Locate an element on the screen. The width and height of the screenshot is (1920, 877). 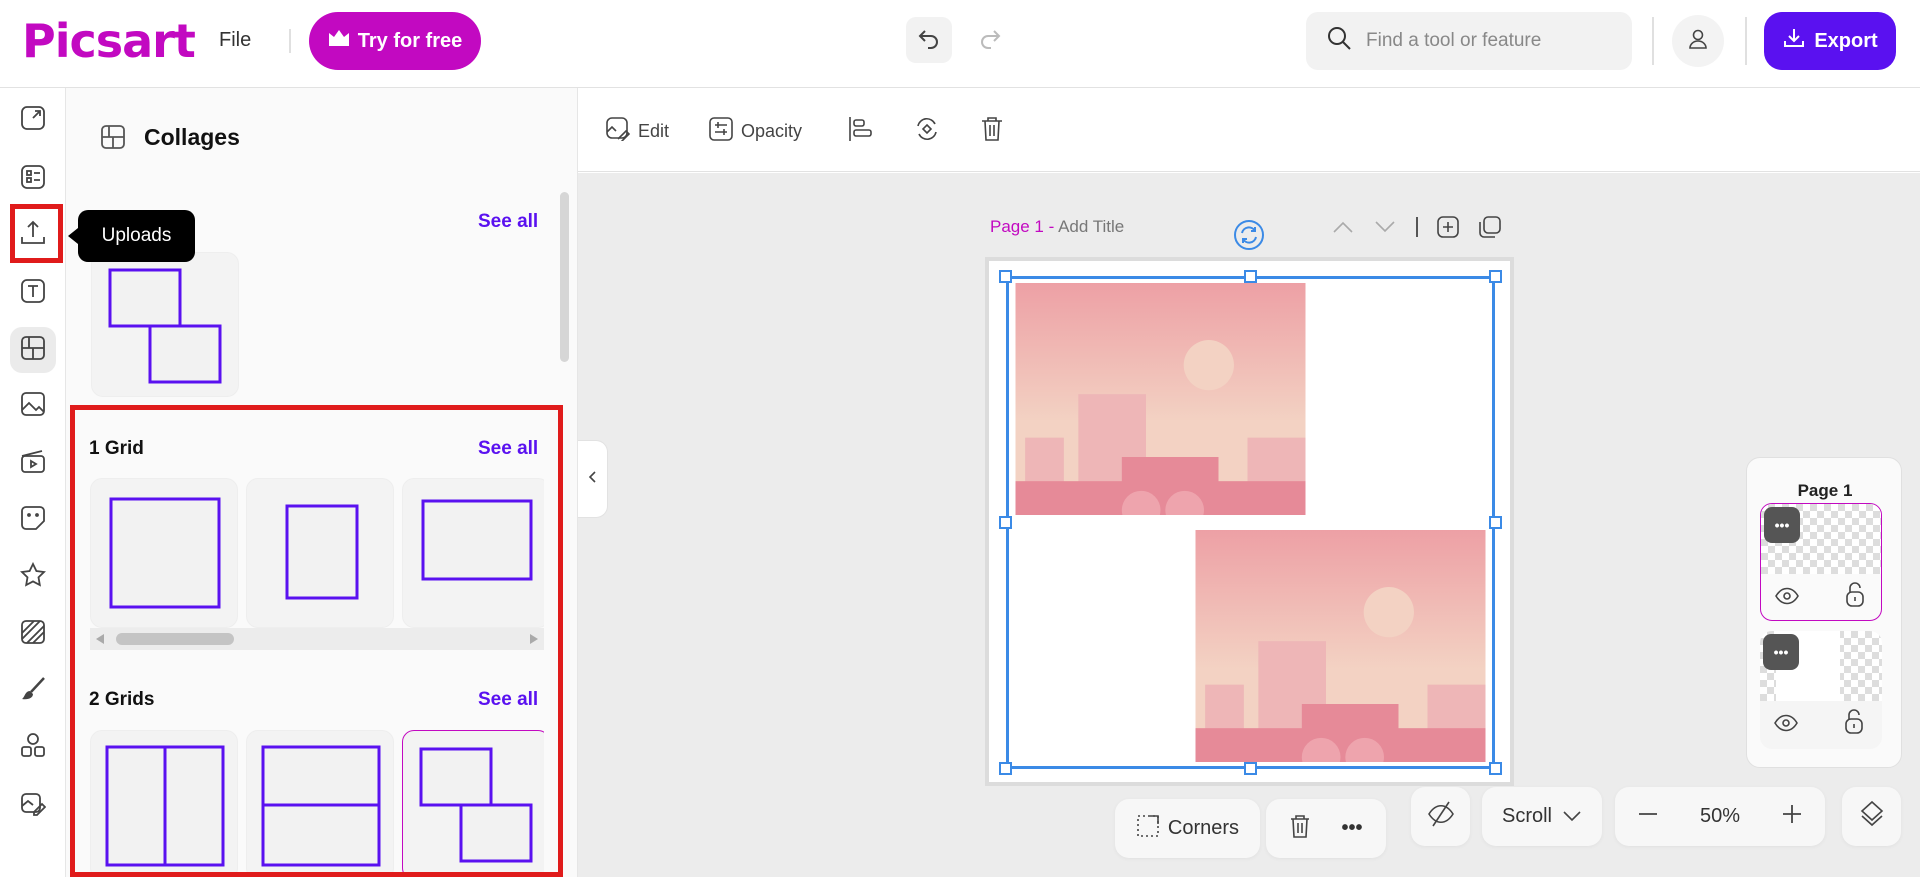
horizontal-scrollbar is located at coordinates (317, 639).